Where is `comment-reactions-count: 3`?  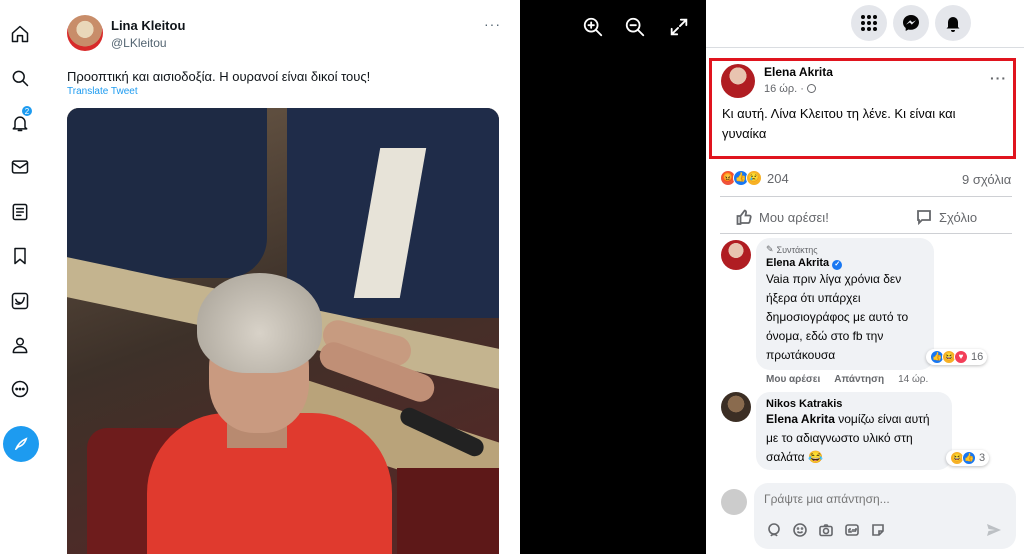
comment-reactions-count: 3 is located at coordinates (982, 458).